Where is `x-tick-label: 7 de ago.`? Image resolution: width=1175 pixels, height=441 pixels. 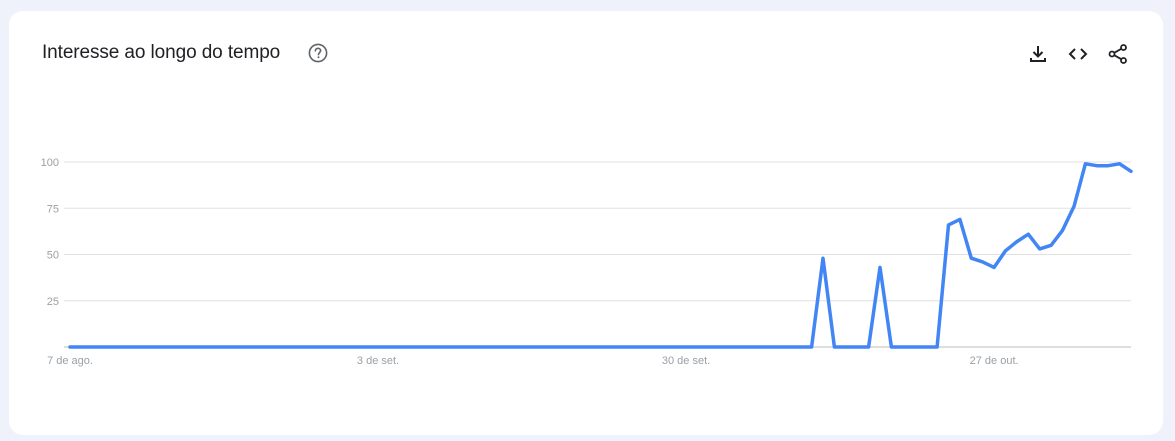 x-tick-label: 7 de ago. is located at coordinates (70, 361).